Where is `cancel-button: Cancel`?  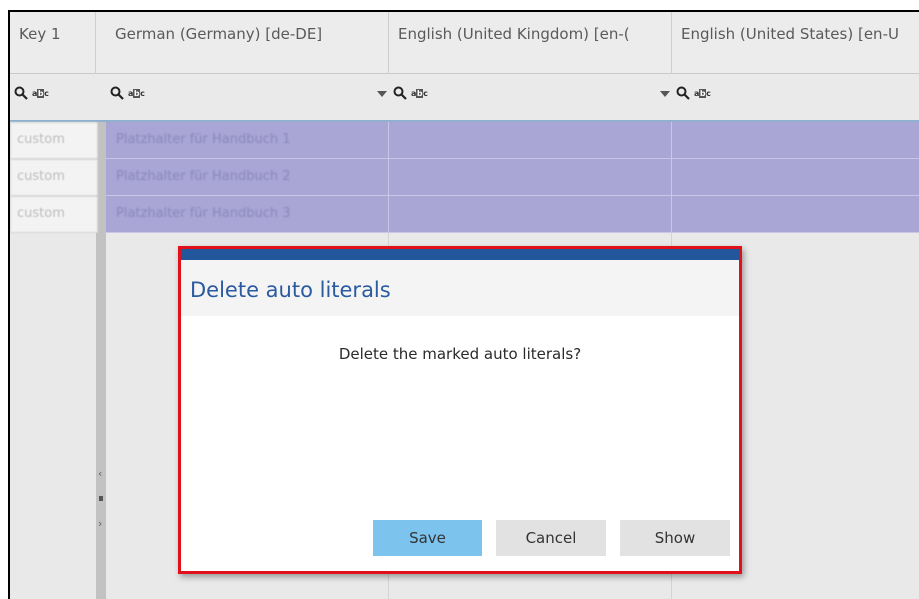
cancel-button: Cancel is located at coordinates (551, 538).